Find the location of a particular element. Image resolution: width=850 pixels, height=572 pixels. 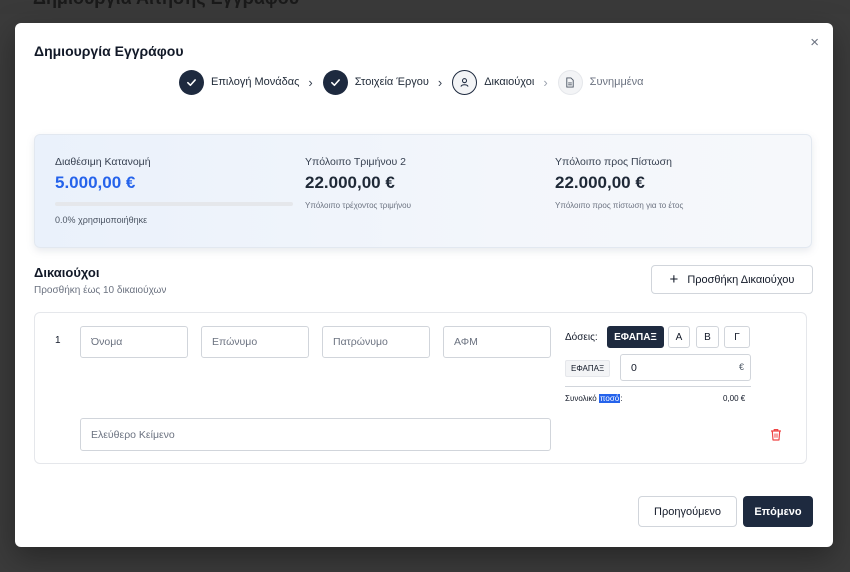

doses-label: Δόσεις: is located at coordinates (581, 337).